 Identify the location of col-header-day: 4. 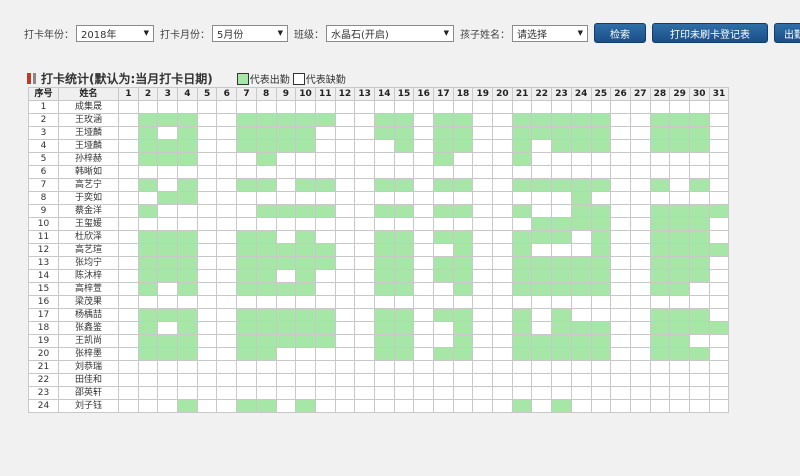
(187, 94).